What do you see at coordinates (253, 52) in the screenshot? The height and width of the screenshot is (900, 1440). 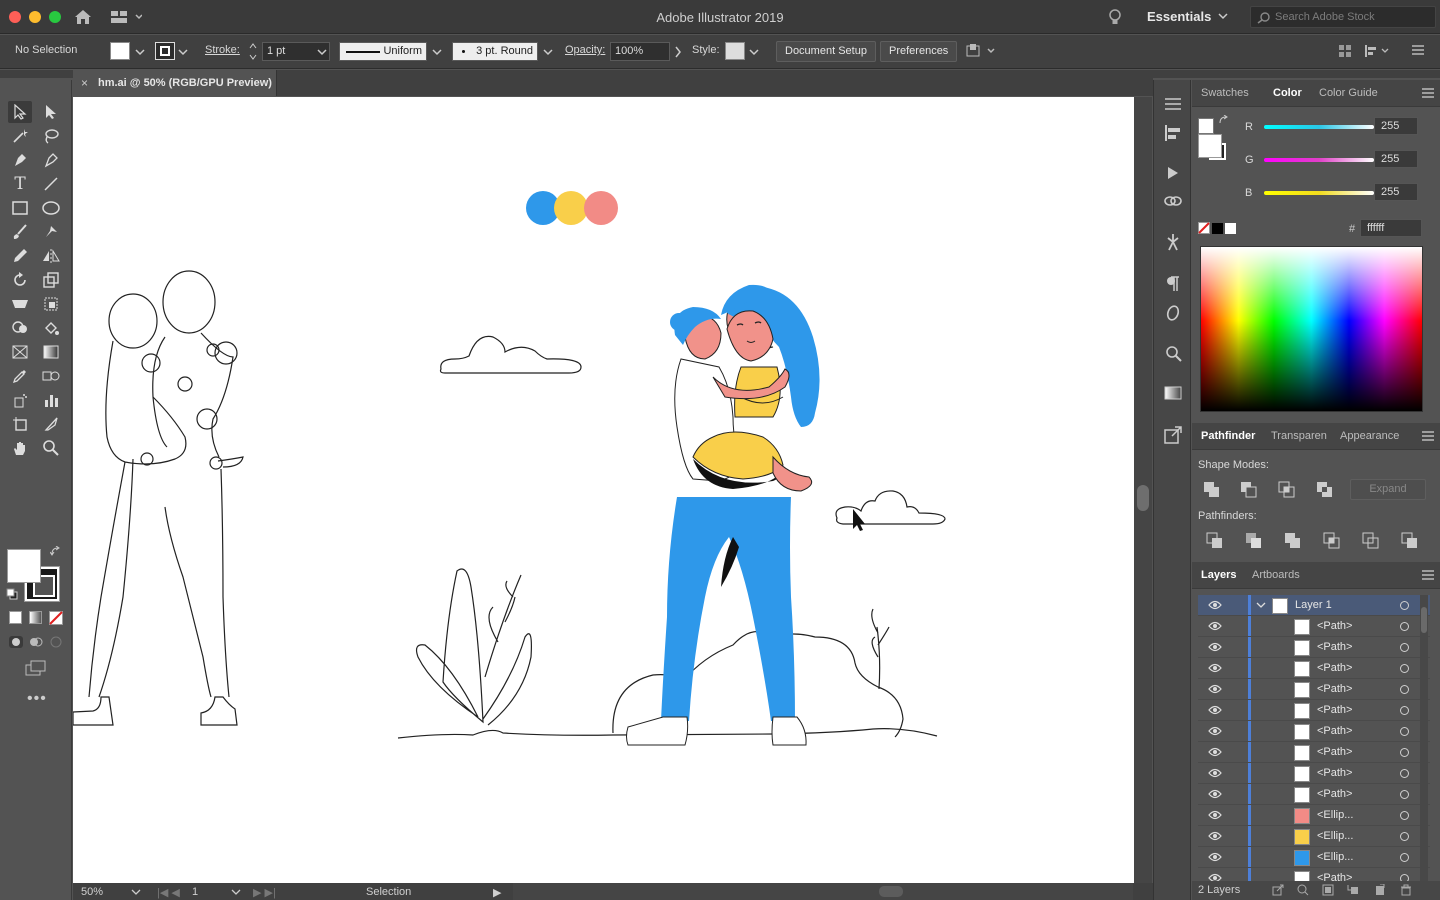 I see `stepper-icon` at bounding box center [253, 52].